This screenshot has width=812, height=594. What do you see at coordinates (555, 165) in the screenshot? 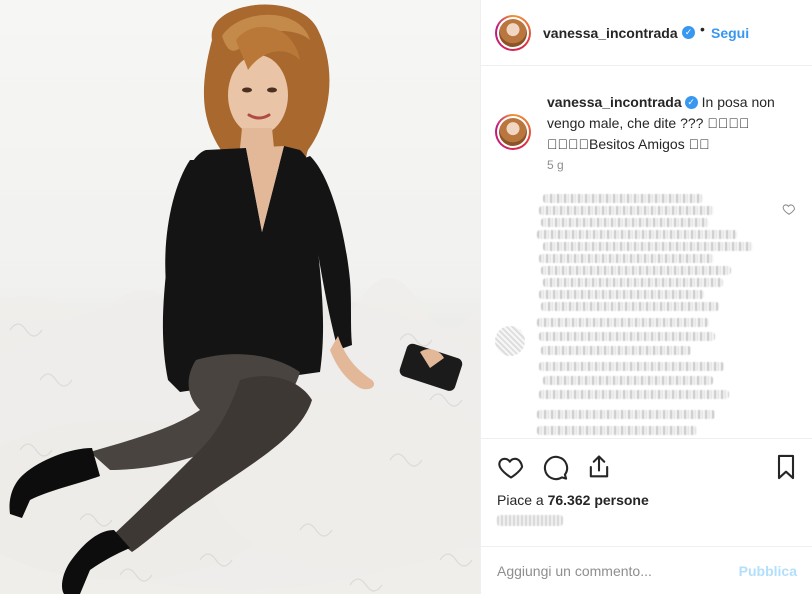
I see `post-time-ago: 5 g` at bounding box center [555, 165].